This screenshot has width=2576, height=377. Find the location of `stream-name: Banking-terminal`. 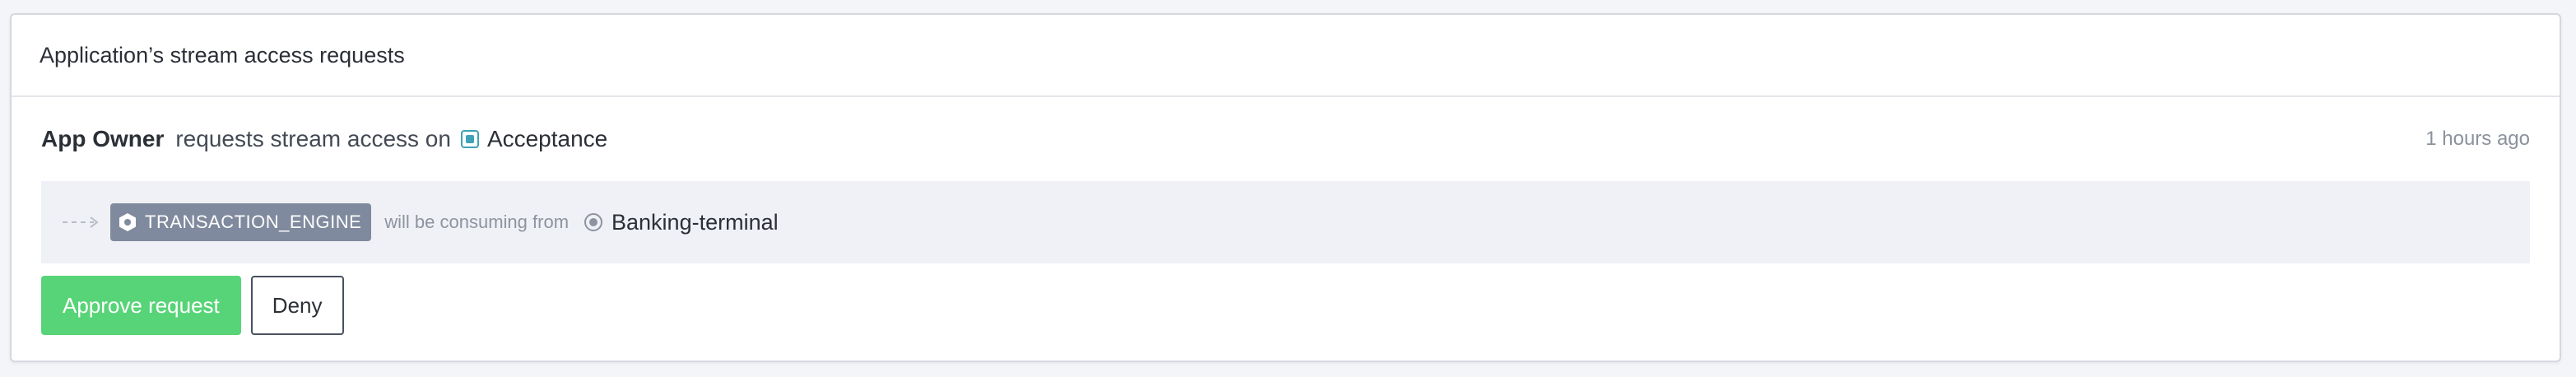

stream-name: Banking-terminal is located at coordinates (695, 222).